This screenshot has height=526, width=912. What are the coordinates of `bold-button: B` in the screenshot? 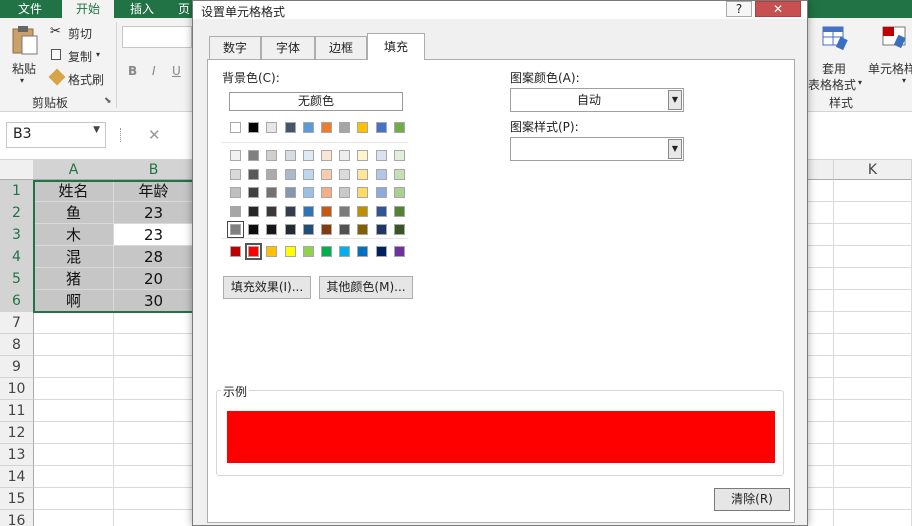 It's located at (132, 71).